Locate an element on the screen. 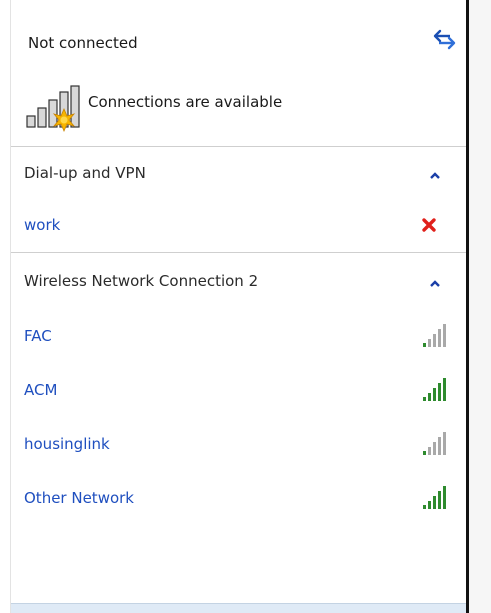 The height and width of the screenshot is (613, 491). footer-bar is located at coordinates (238, 608).